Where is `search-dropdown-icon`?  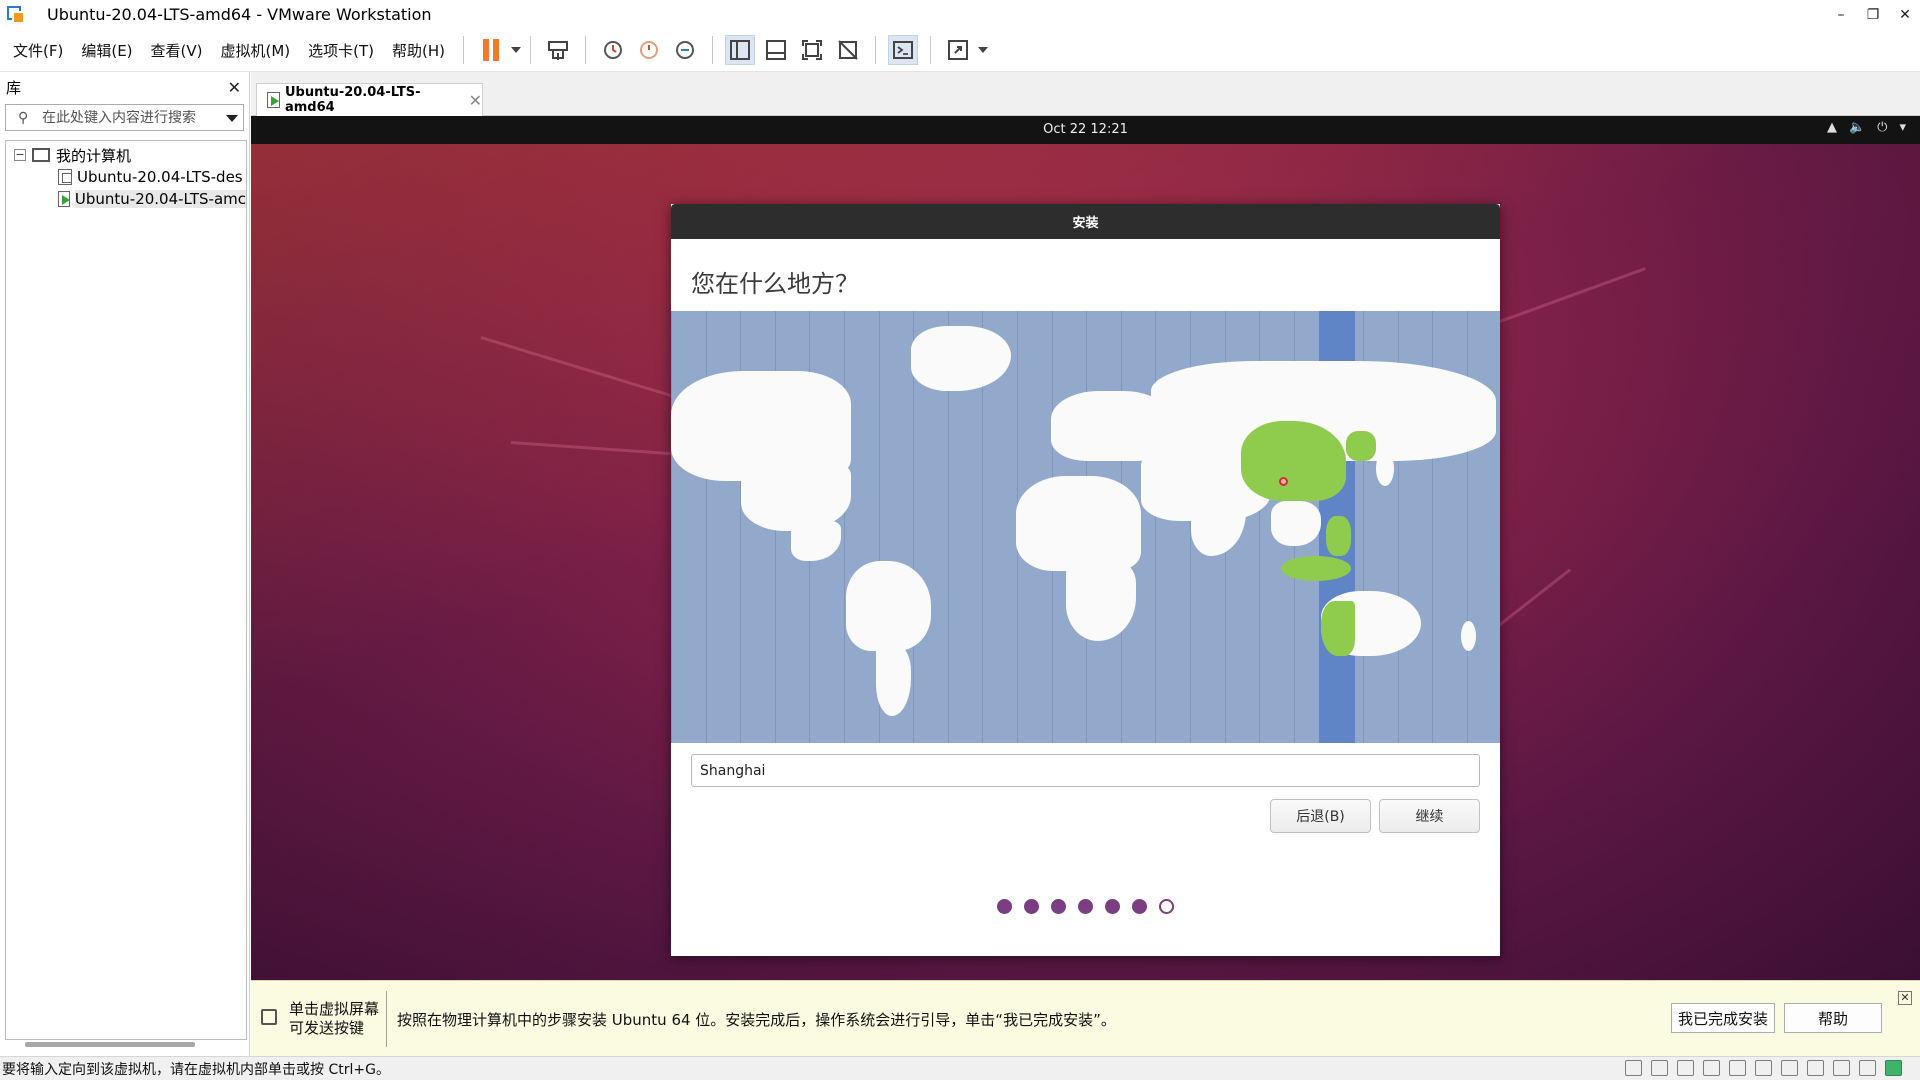
search-dropdown-icon is located at coordinates (232, 118).